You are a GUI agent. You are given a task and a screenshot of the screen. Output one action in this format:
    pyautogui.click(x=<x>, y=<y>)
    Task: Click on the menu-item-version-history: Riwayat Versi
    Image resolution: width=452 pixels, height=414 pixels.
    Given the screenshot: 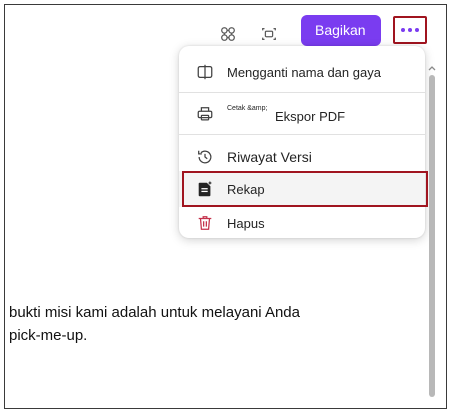 What is the action you would take?
    pyautogui.click(x=302, y=157)
    